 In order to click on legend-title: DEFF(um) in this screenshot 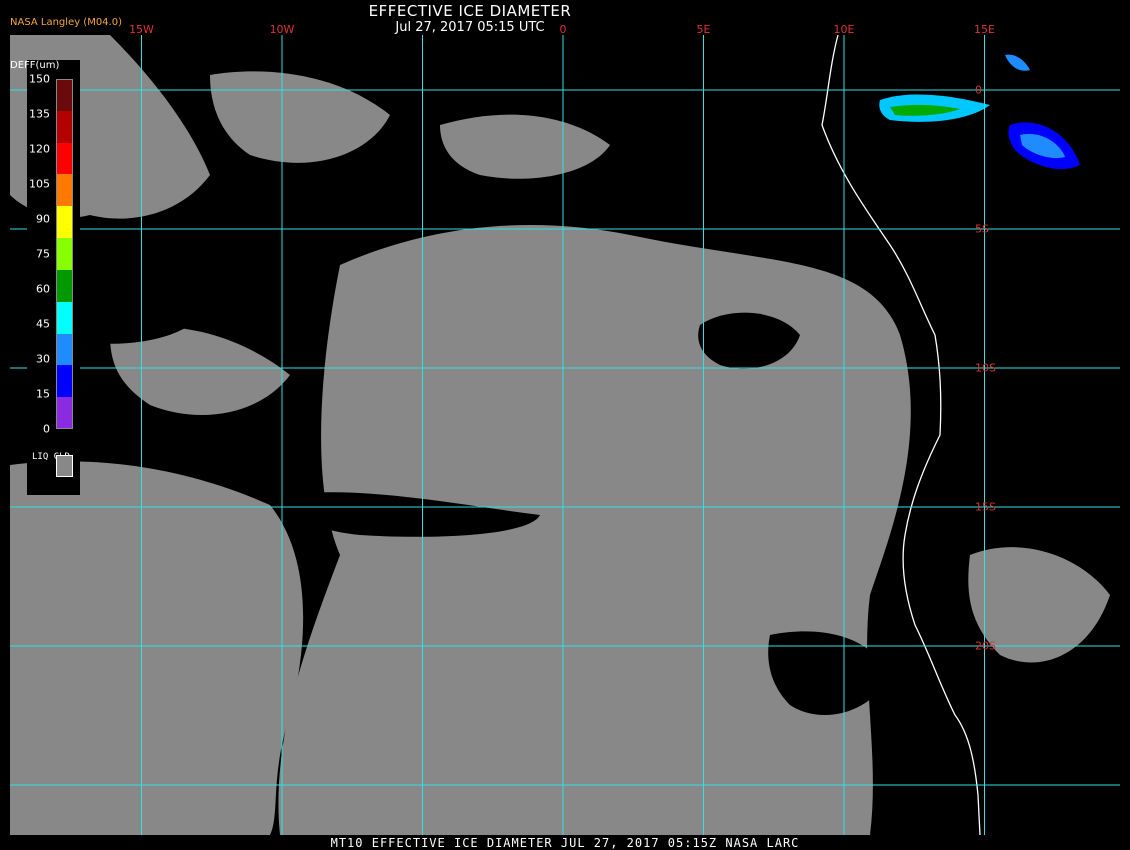, I will do `click(35, 65)`.